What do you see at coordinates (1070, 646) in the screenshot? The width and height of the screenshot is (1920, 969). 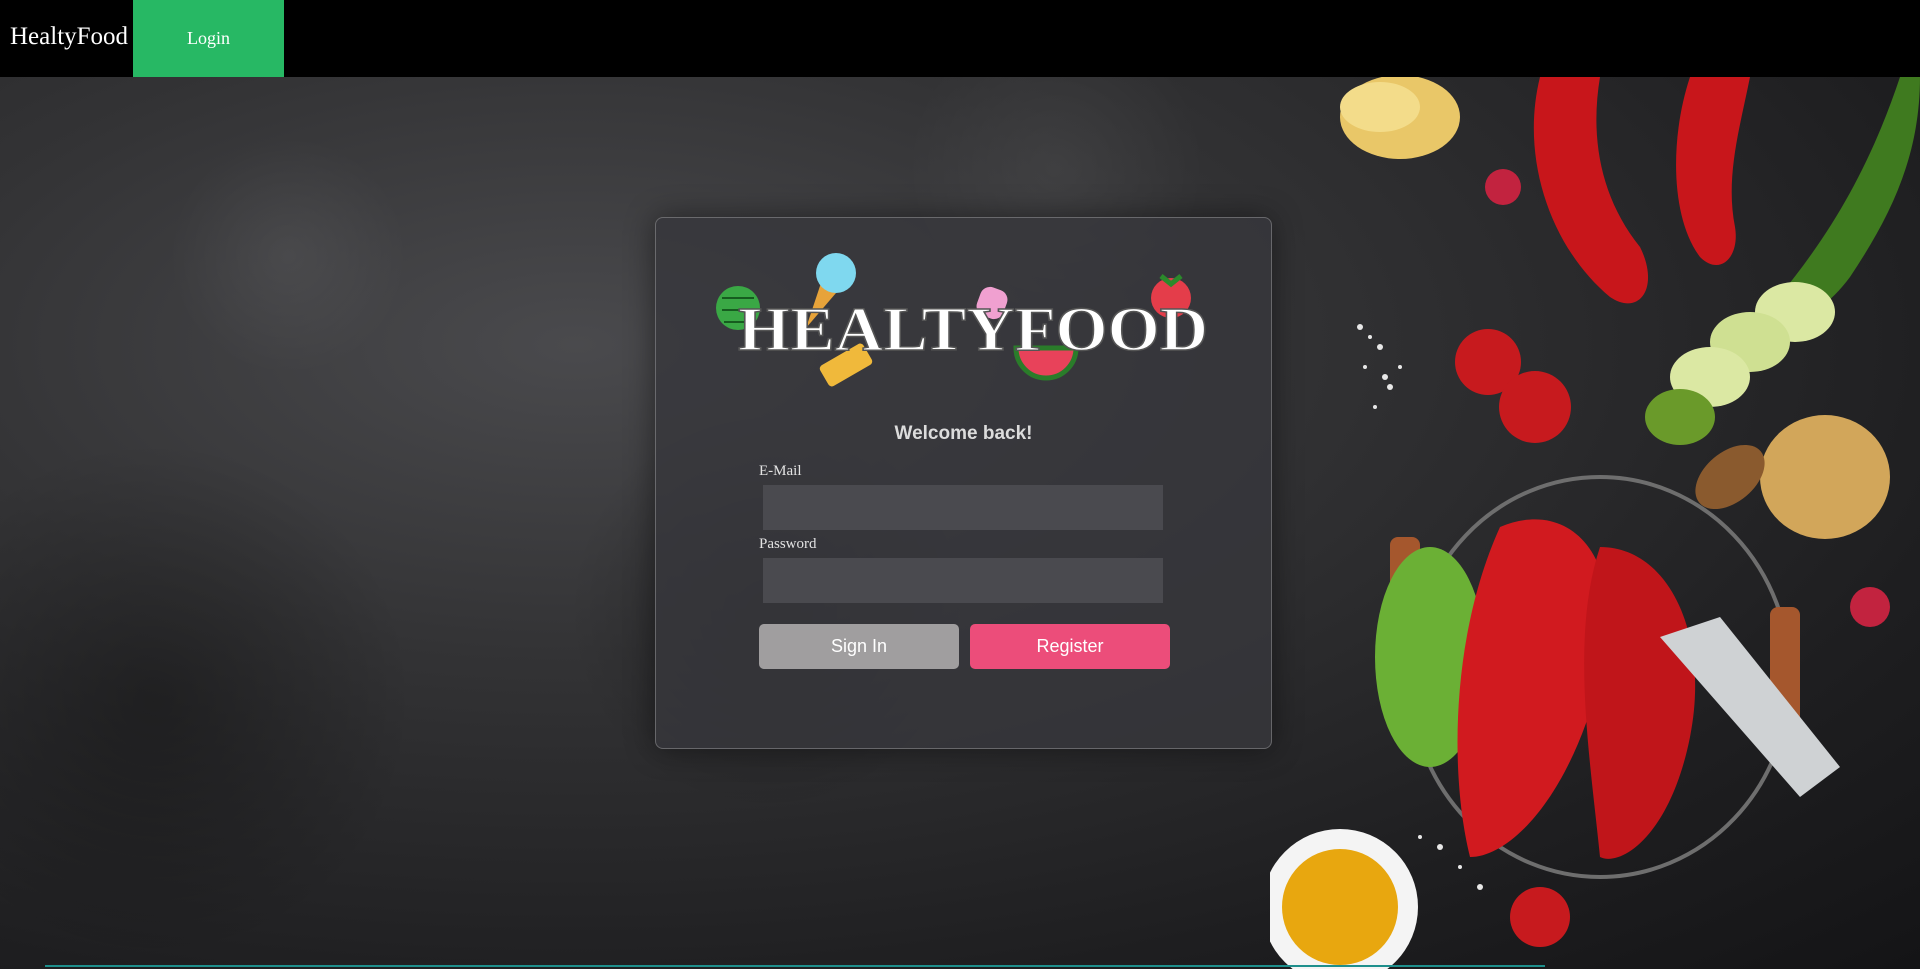 I see `register-button: Register` at bounding box center [1070, 646].